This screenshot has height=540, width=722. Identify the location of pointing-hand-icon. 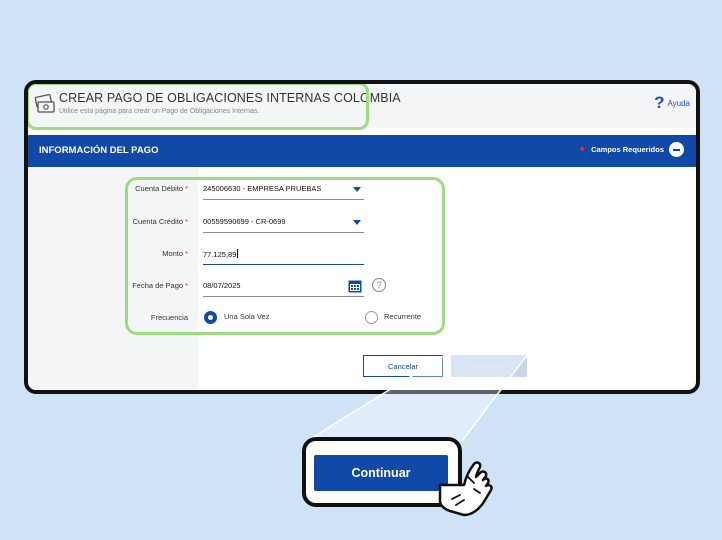
(465, 489).